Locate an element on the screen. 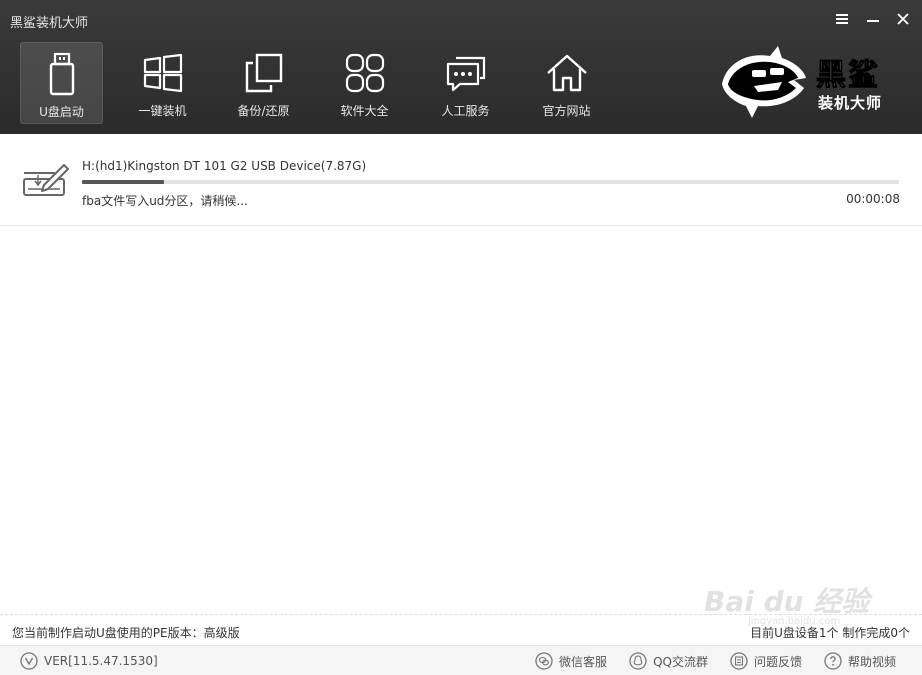 The width and height of the screenshot is (922, 675). pe-version-info: 您当前制作启动U盘使用的PE版本：高级版 is located at coordinates (126, 633).